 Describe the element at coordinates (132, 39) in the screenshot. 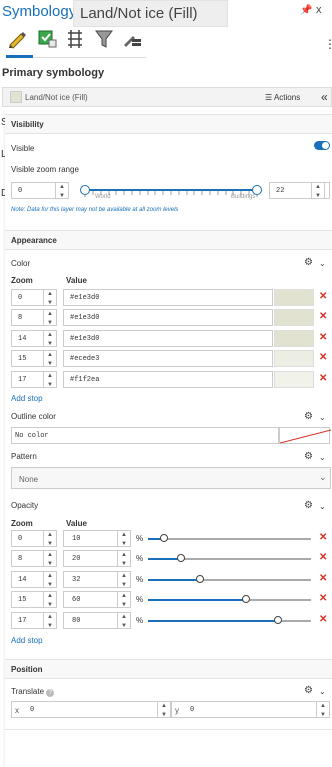

I see `label-classes-icon` at that location.